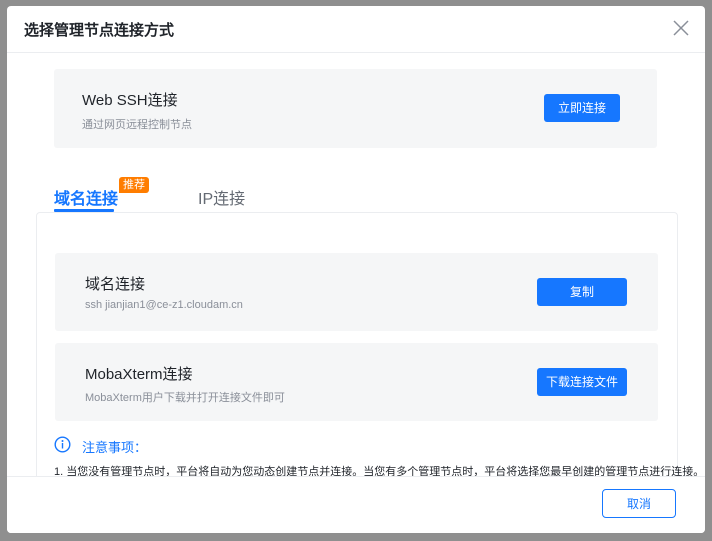 This screenshot has width=712, height=541. Describe the element at coordinates (582, 382) in the screenshot. I see `download-file-button: 下载连接文件` at that location.